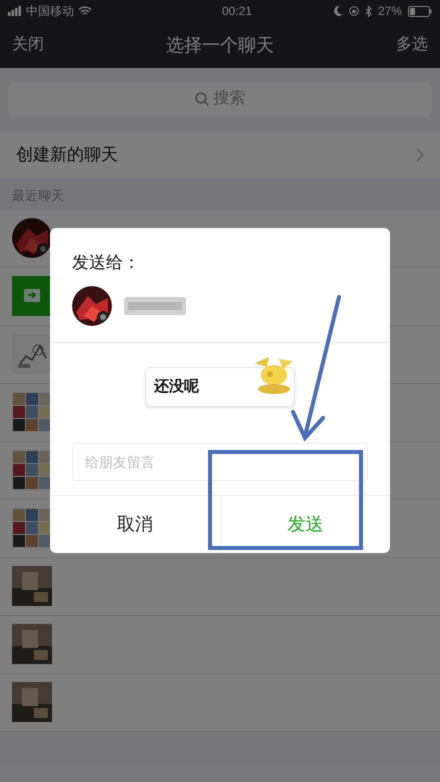 The height and width of the screenshot is (782, 440). I want to click on carrier-name: 中国移动, so click(50, 11).